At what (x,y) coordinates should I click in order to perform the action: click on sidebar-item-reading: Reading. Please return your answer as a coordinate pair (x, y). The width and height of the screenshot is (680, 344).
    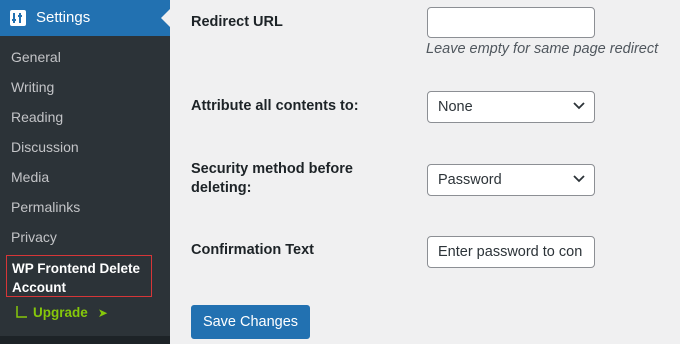
    Looking at the image, I should click on (85, 117).